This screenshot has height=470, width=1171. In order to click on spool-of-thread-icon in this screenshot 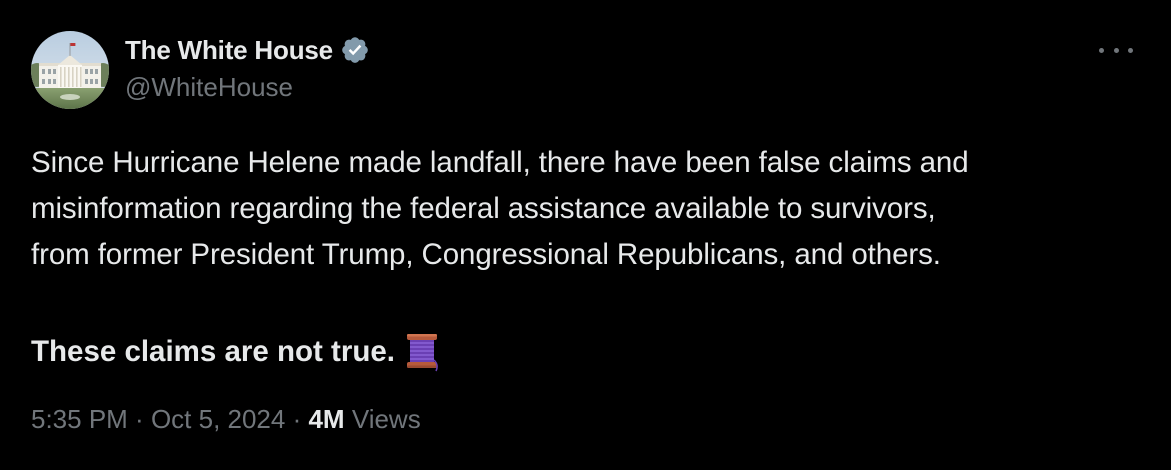, I will do `click(422, 352)`.